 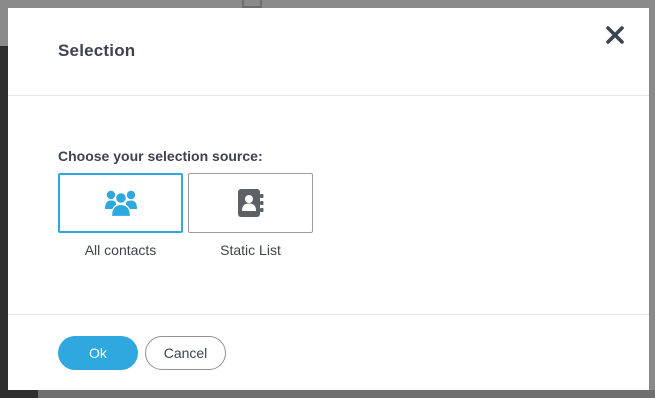 What do you see at coordinates (97, 50) in the screenshot?
I see `dialog-title: Selection` at bounding box center [97, 50].